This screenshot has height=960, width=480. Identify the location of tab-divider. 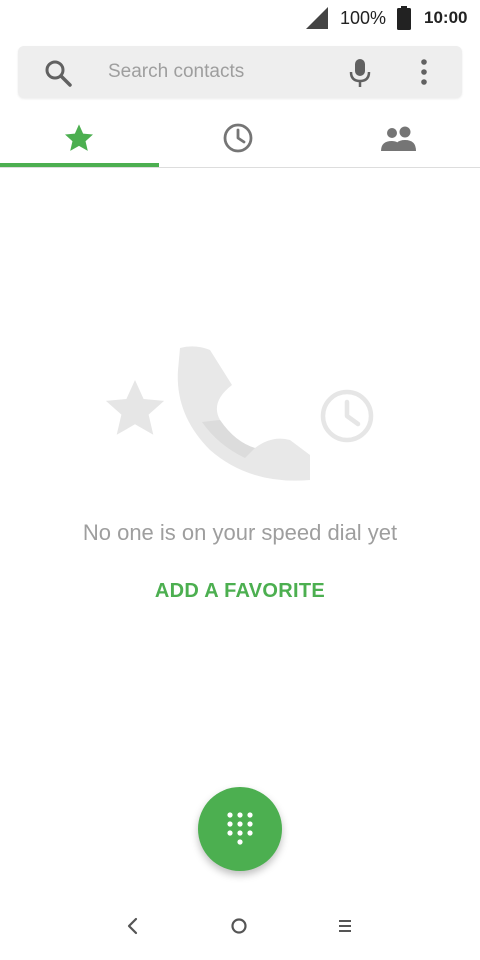
(240, 167).